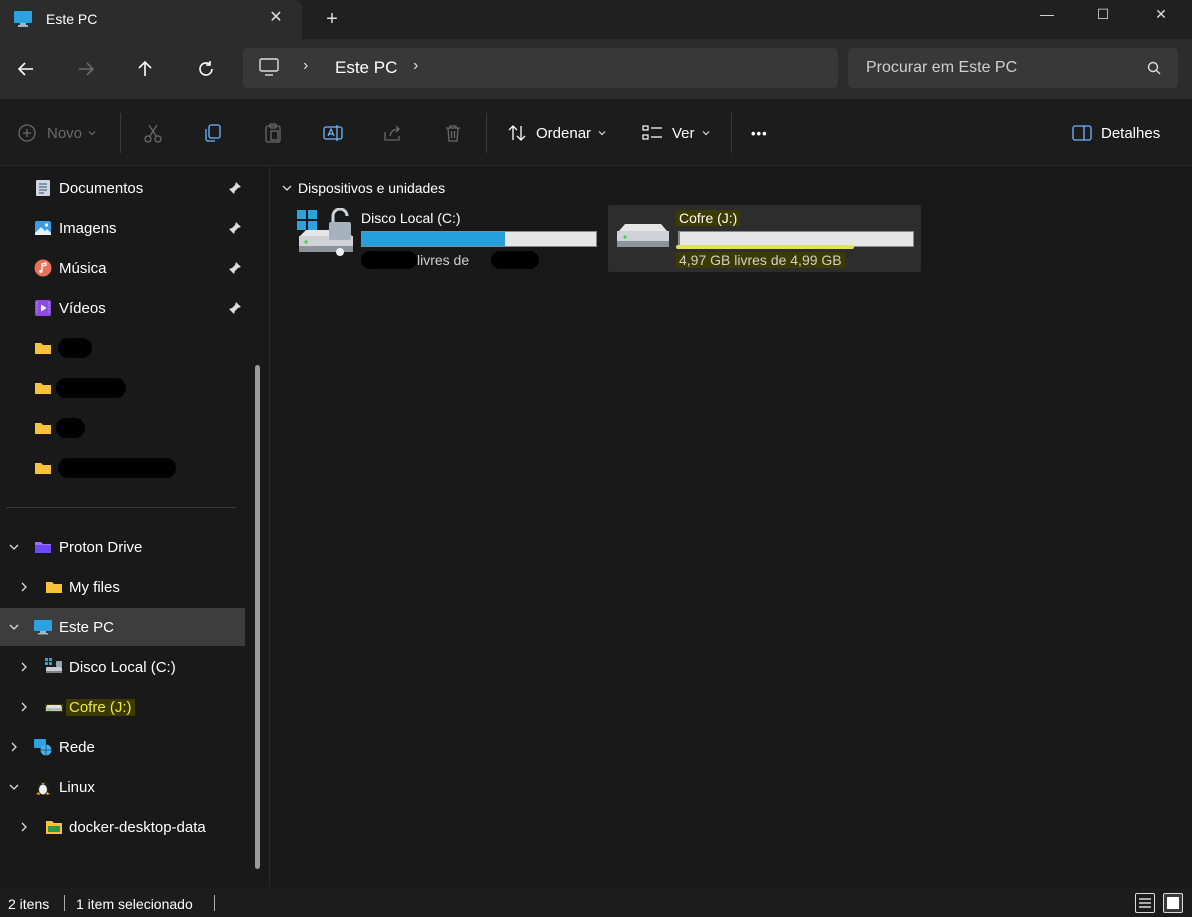 The width and height of the screenshot is (1192, 917). I want to click on tiles-view-button, so click(1173, 903).